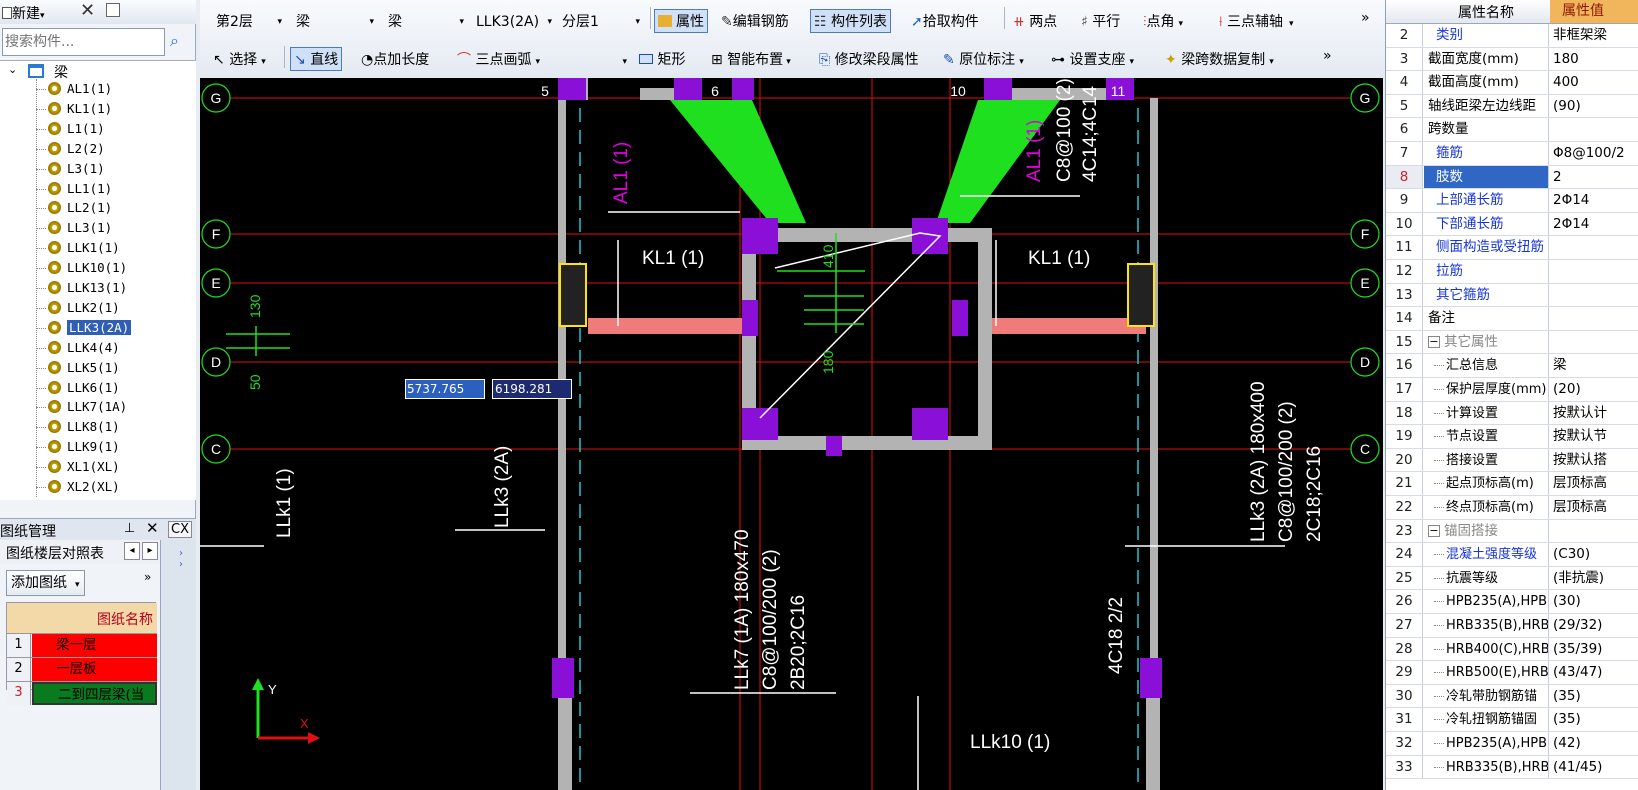 Image resolution: width=1638 pixels, height=790 pixels. Describe the element at coordinates (1512, 201) in the screenshot. I see `property-row: 9 上部通长筋 2Φ14` at that location.